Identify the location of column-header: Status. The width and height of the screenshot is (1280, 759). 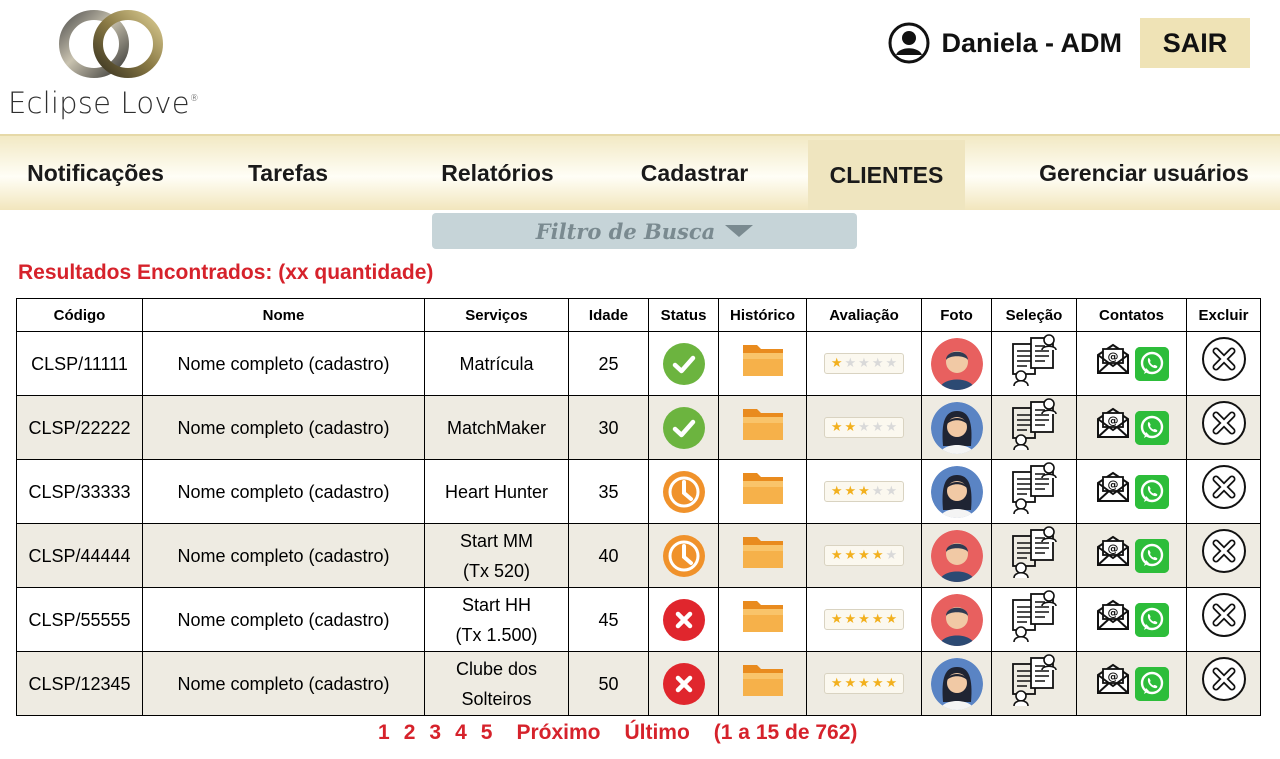
(683, 315).